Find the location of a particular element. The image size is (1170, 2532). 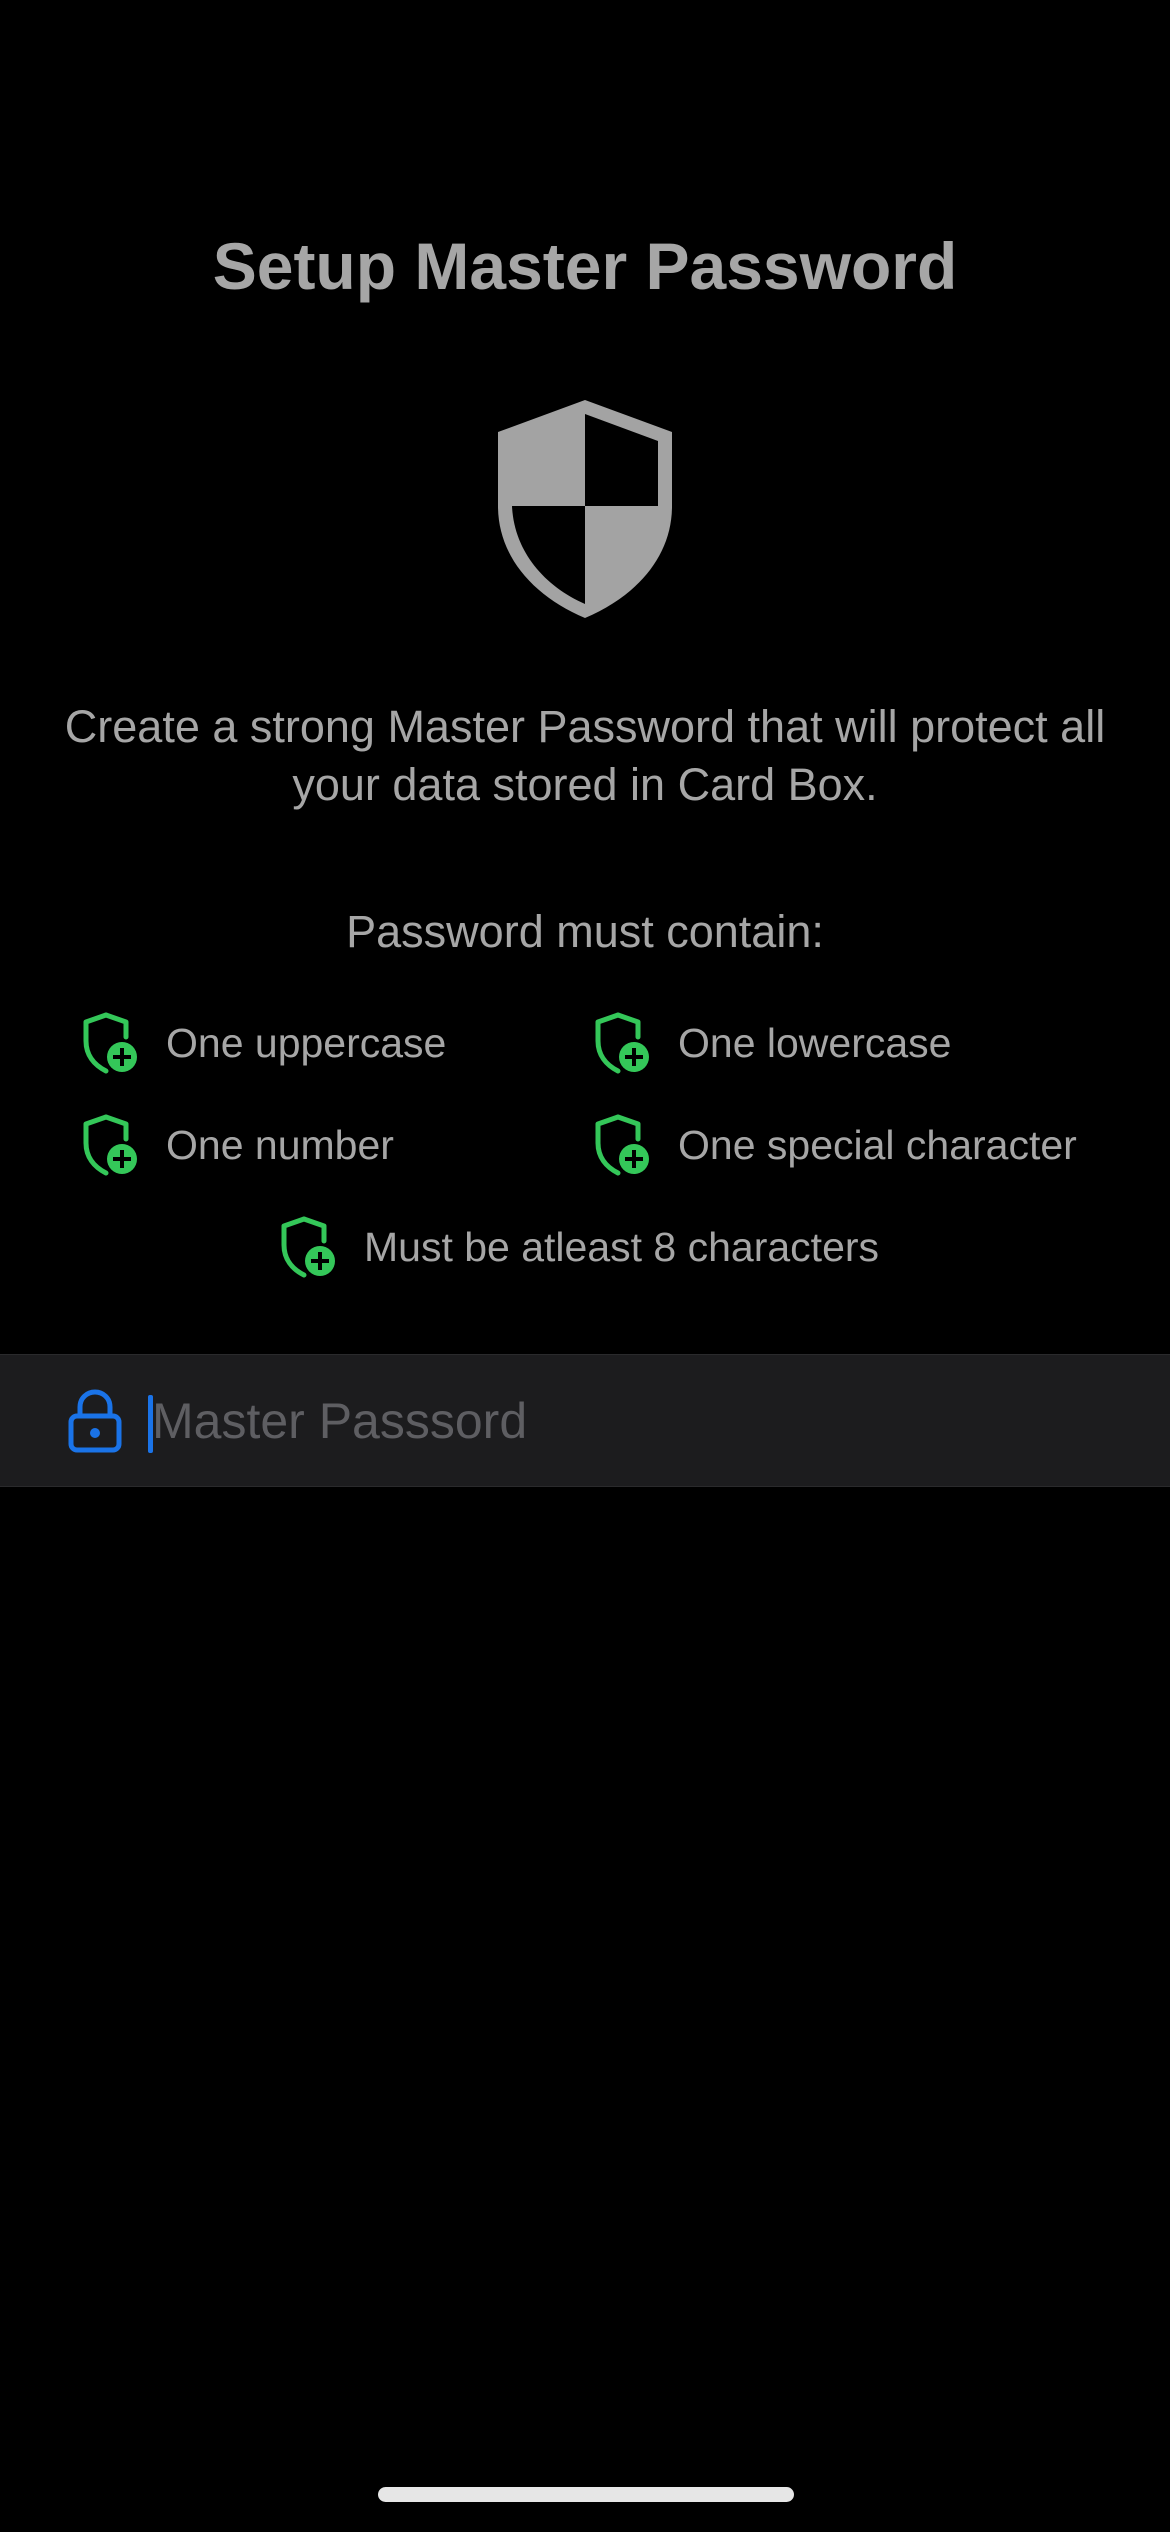

page-title: Setup Master Password is located at coordinates (585, 266).